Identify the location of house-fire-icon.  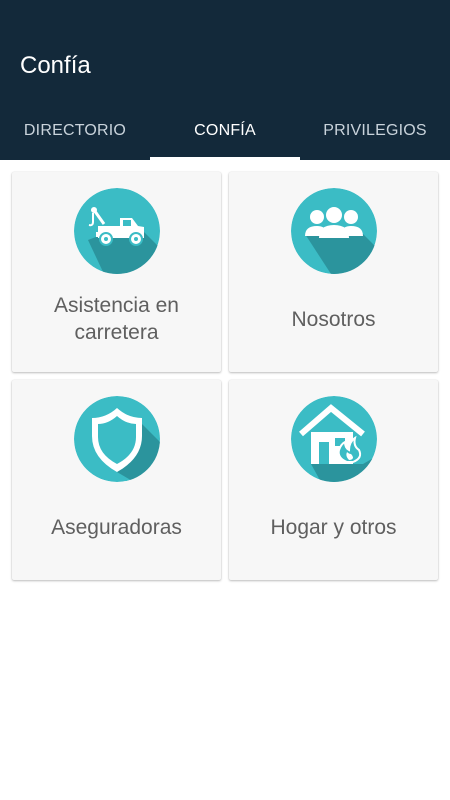
(333, 439).